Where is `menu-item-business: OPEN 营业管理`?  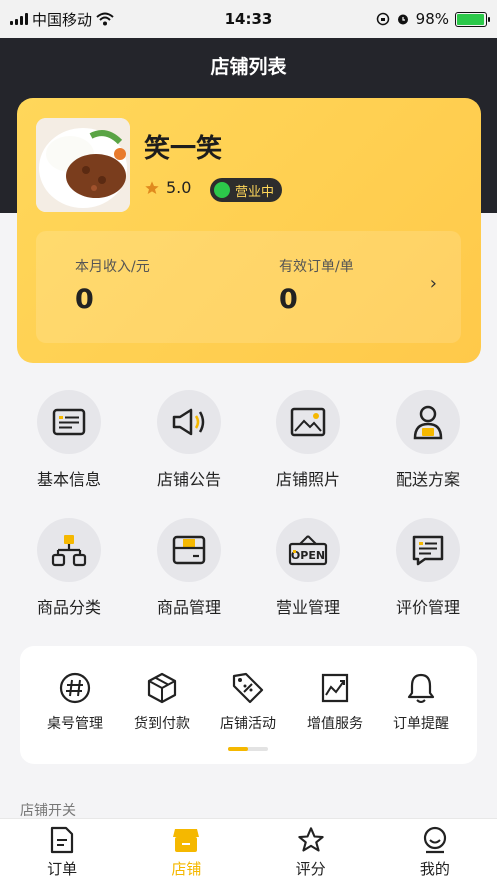
menu-item-business: OPEN 营业管理 is located at coordinates (308, 568).